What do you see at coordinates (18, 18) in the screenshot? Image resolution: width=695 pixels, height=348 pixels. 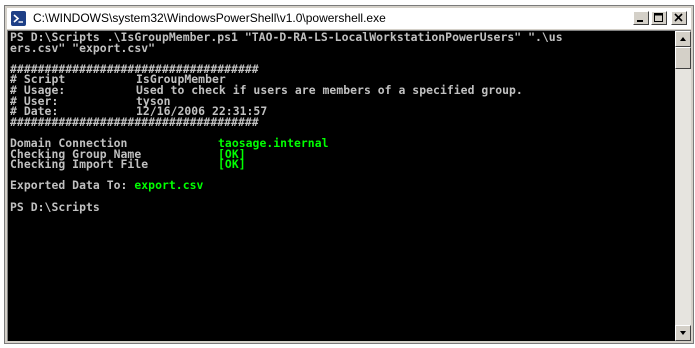 I see `powershell-icon` at bounding box center [18, 18].